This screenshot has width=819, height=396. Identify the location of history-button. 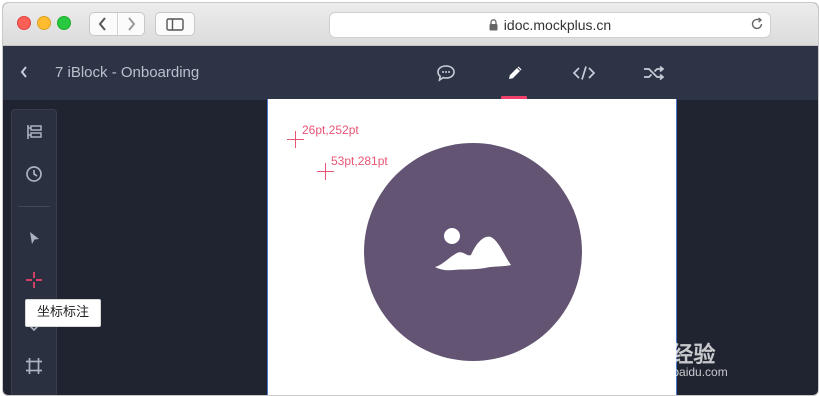
(34, 174).